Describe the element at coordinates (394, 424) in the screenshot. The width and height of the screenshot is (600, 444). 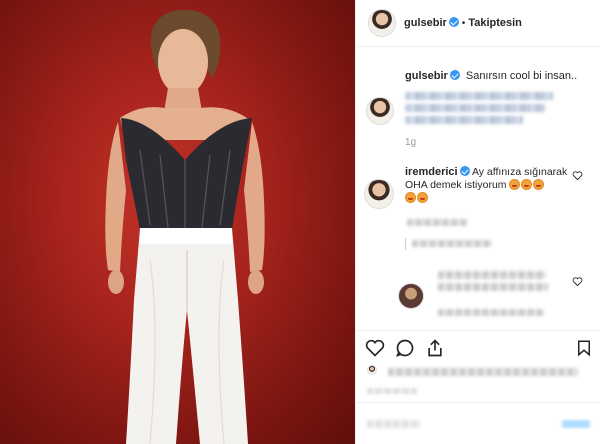
I see `comment-input` at that location.